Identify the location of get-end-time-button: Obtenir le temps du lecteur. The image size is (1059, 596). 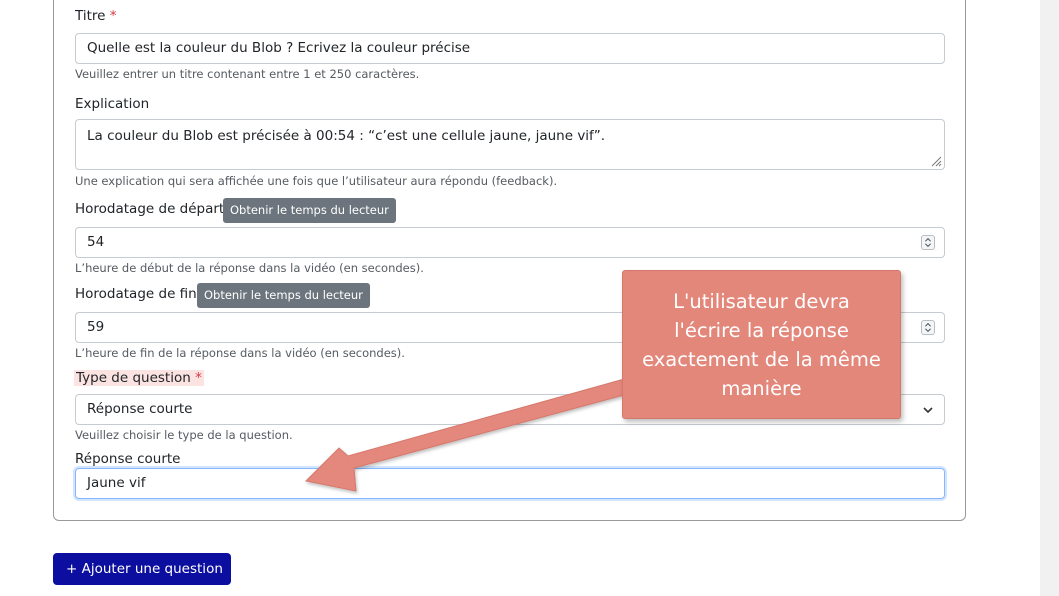
(283, 295).